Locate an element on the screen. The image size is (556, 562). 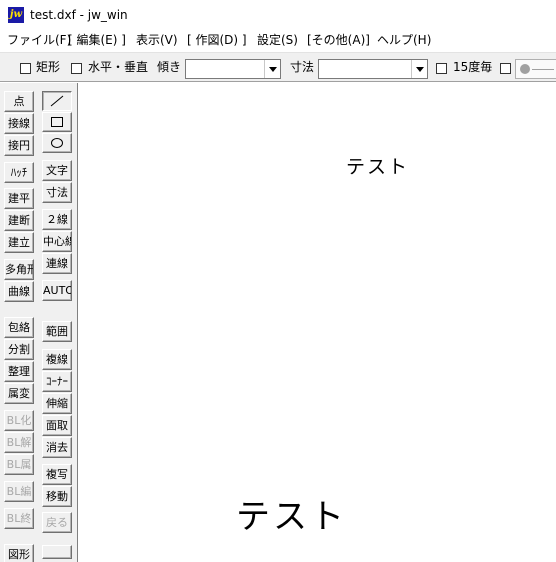
snap-slider is located at coordinates (535, 69).